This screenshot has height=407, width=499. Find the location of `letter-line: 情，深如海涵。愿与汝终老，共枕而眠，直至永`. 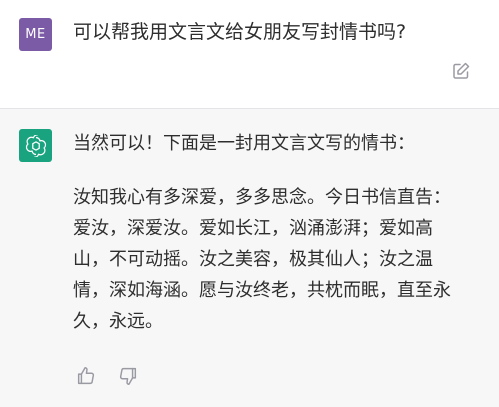

letter-line: 情，深如海涵。愿与汝终老，共枕而眠，直至永 is located at coordinates (262, 290).